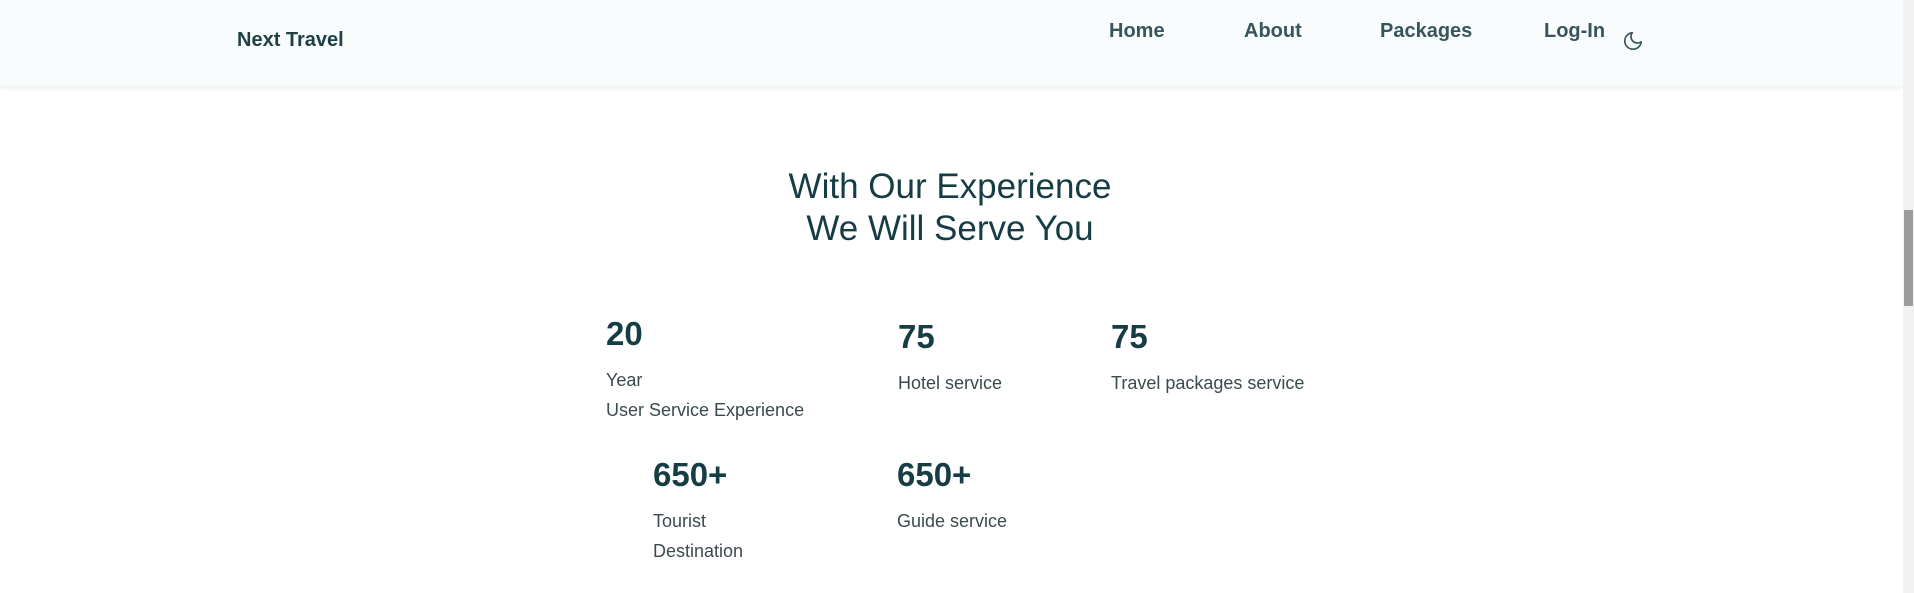 The image size is (1914, 593). What do you see at coordinates (698, 510) in the screenshot?
I see `stat-tourist-destination: 650+ Tourist Destination` at bounding box center [698, 510].